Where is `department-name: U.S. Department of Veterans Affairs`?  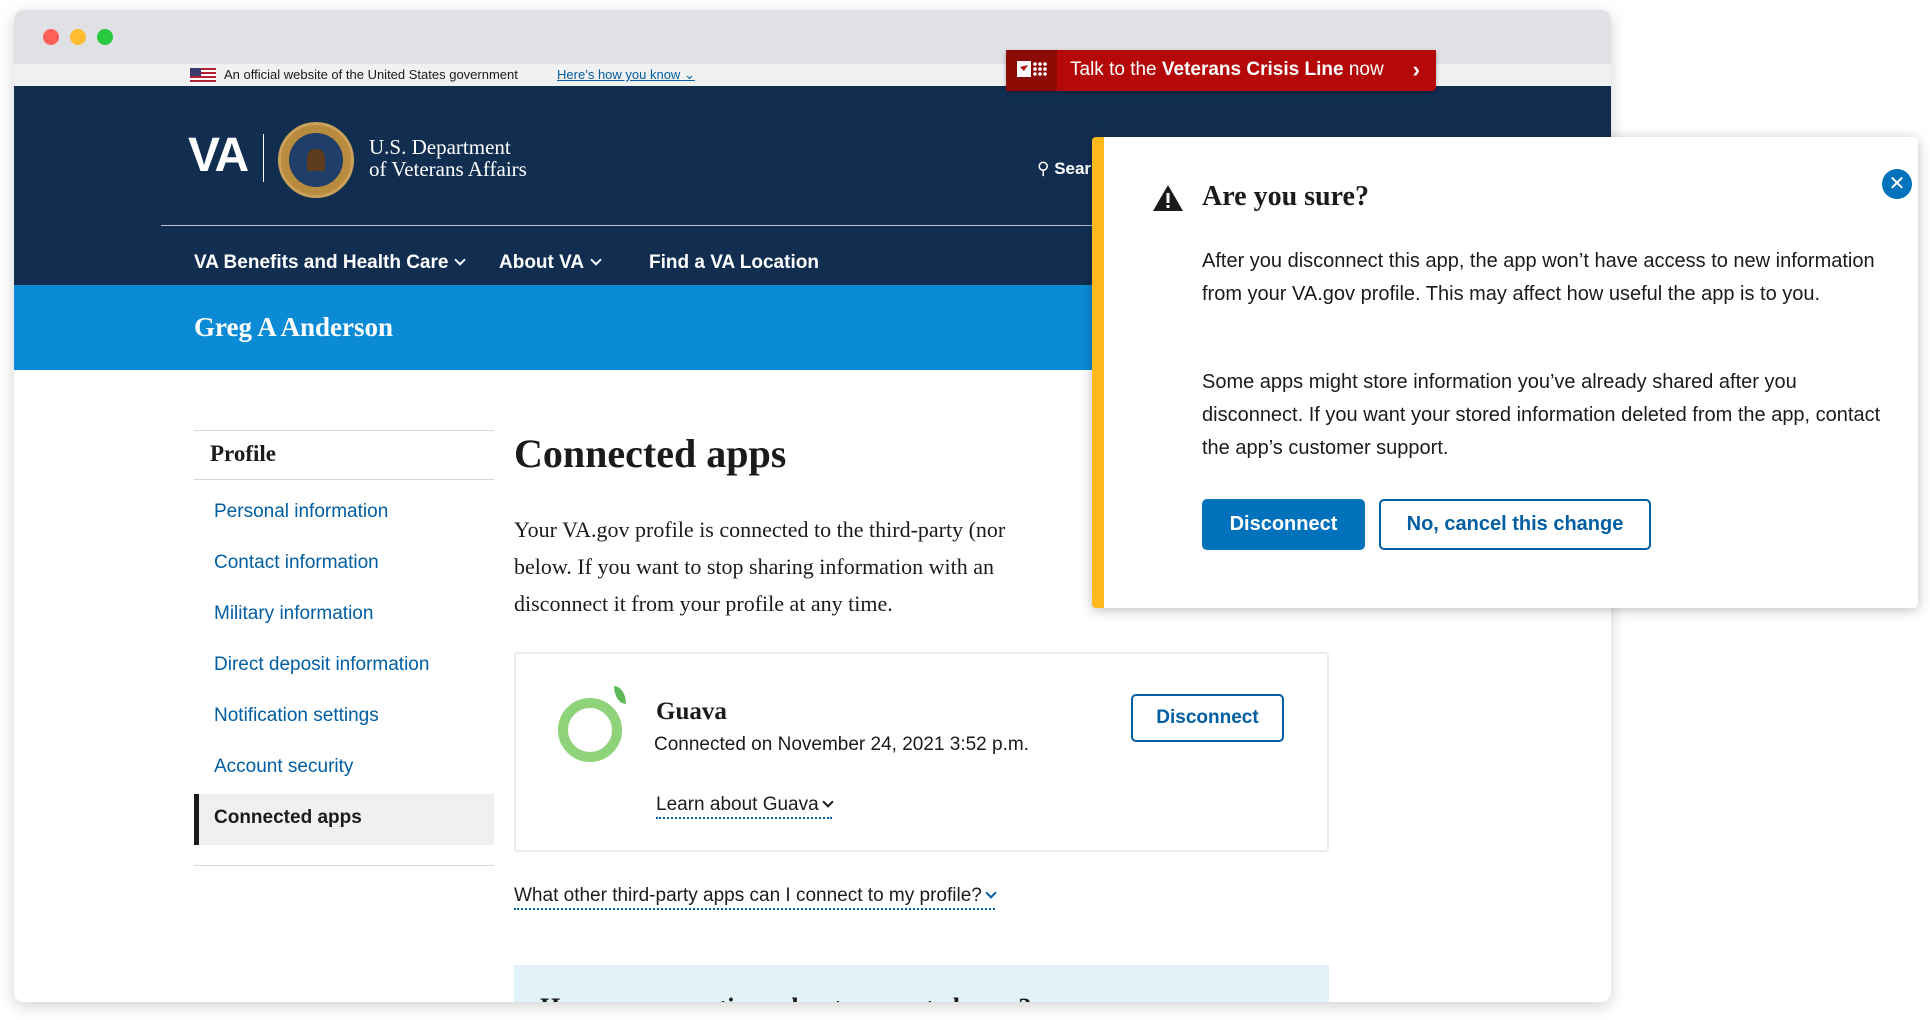 department-name: U.S. Department of Veterans Affairs is located at coordinates (448, 158).